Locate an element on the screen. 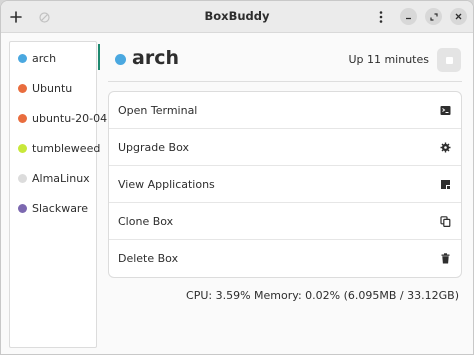 Image resolution: width=474 pixels, height=355 pixels. sidebar-item-arch: arch is located at coordinates (53, 58).